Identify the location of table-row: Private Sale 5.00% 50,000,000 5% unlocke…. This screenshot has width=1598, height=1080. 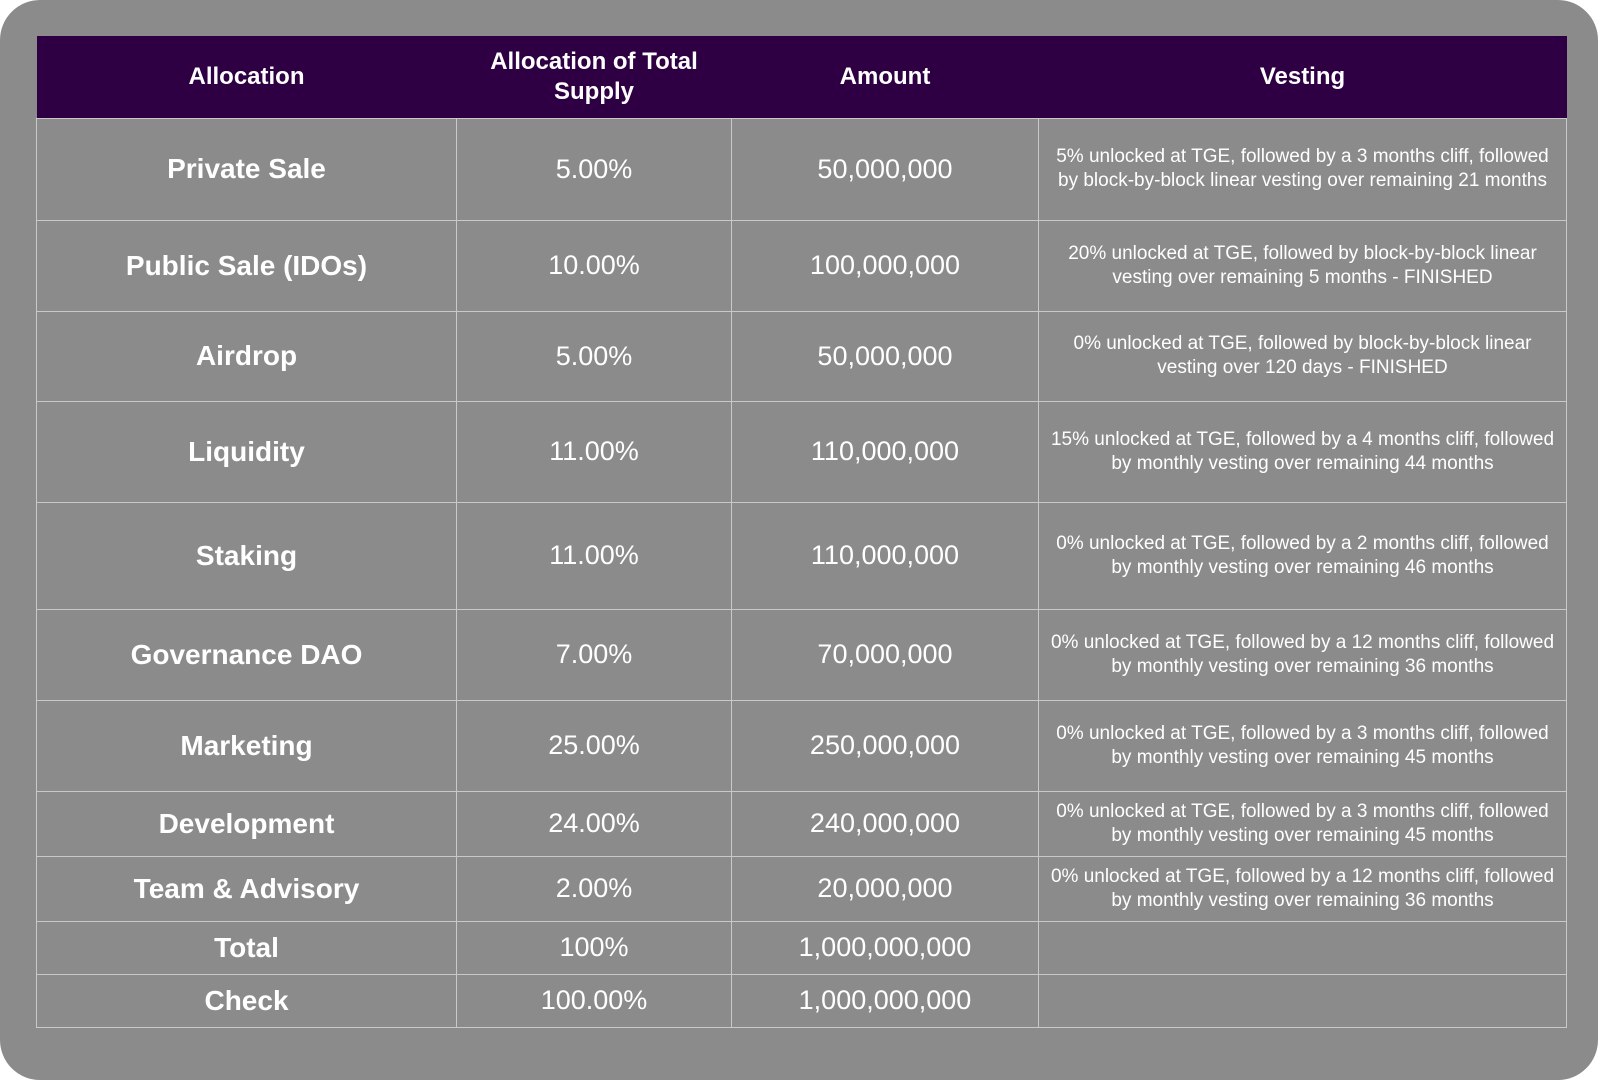
(801, 169).